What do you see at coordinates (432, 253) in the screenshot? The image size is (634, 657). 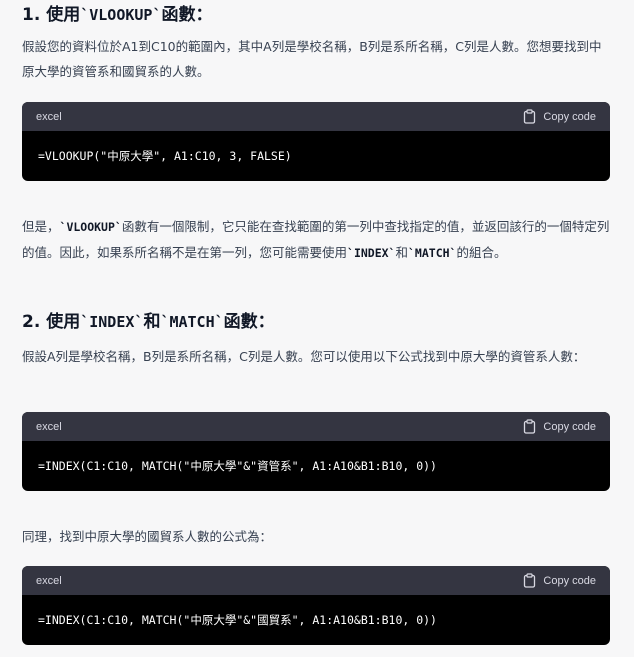 I see `inline-code: `MATCH`` at bounding box center [432, 253].